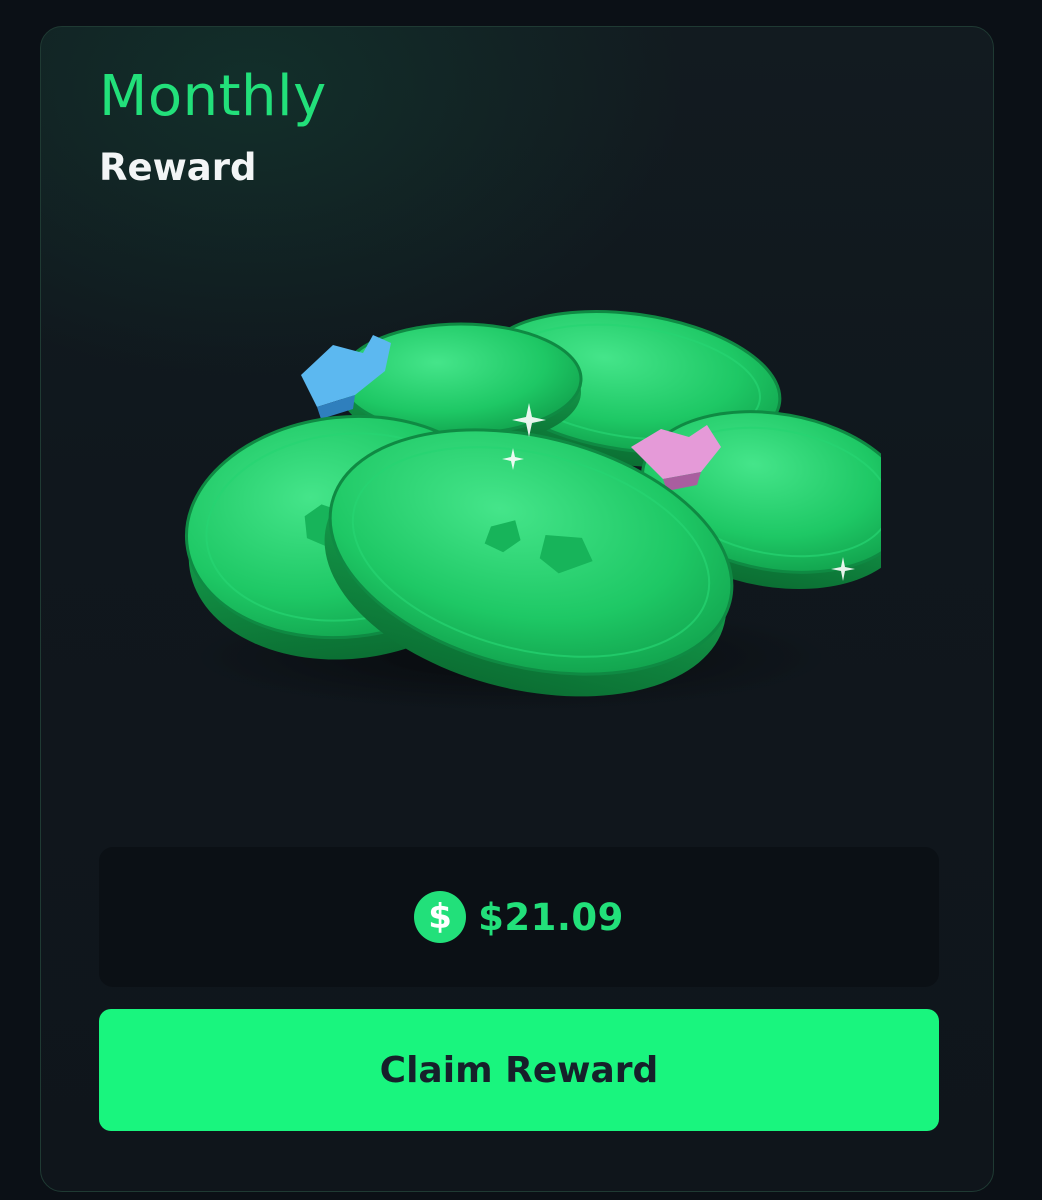  I want to click on reward-amount: $21.09, so click(551, 917).